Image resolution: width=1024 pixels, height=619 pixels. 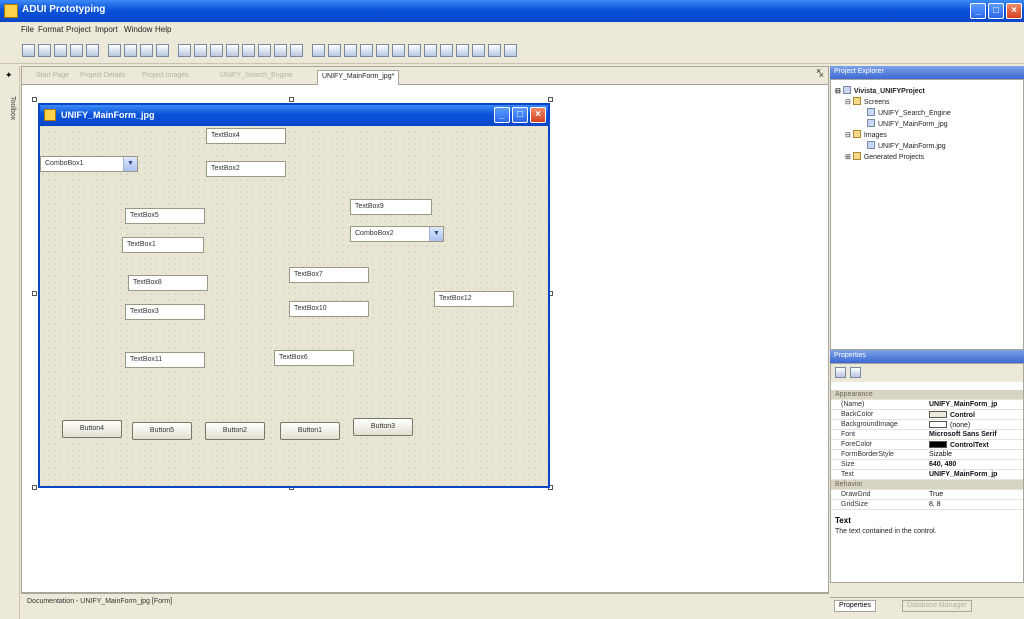 I want to click on send-back-icon, so click(x=382, y=50).